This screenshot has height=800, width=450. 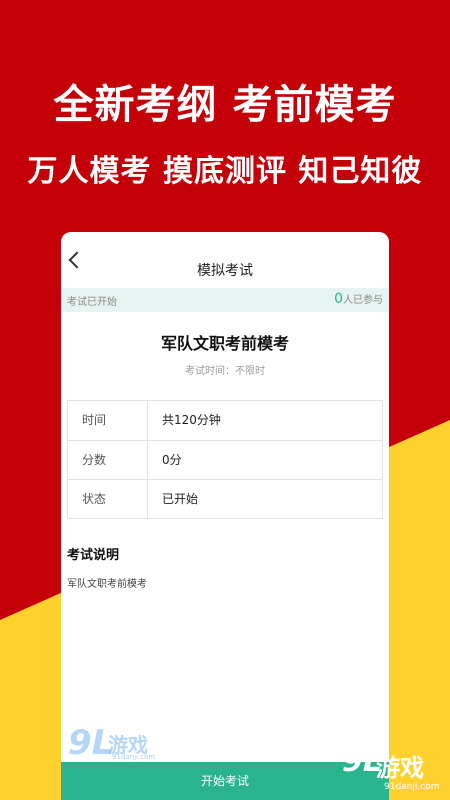 What do you see at coordinates (225, 260) in the screenshot?
I see `nav-bar: 模拟考试` at bounding box center [225, 260].